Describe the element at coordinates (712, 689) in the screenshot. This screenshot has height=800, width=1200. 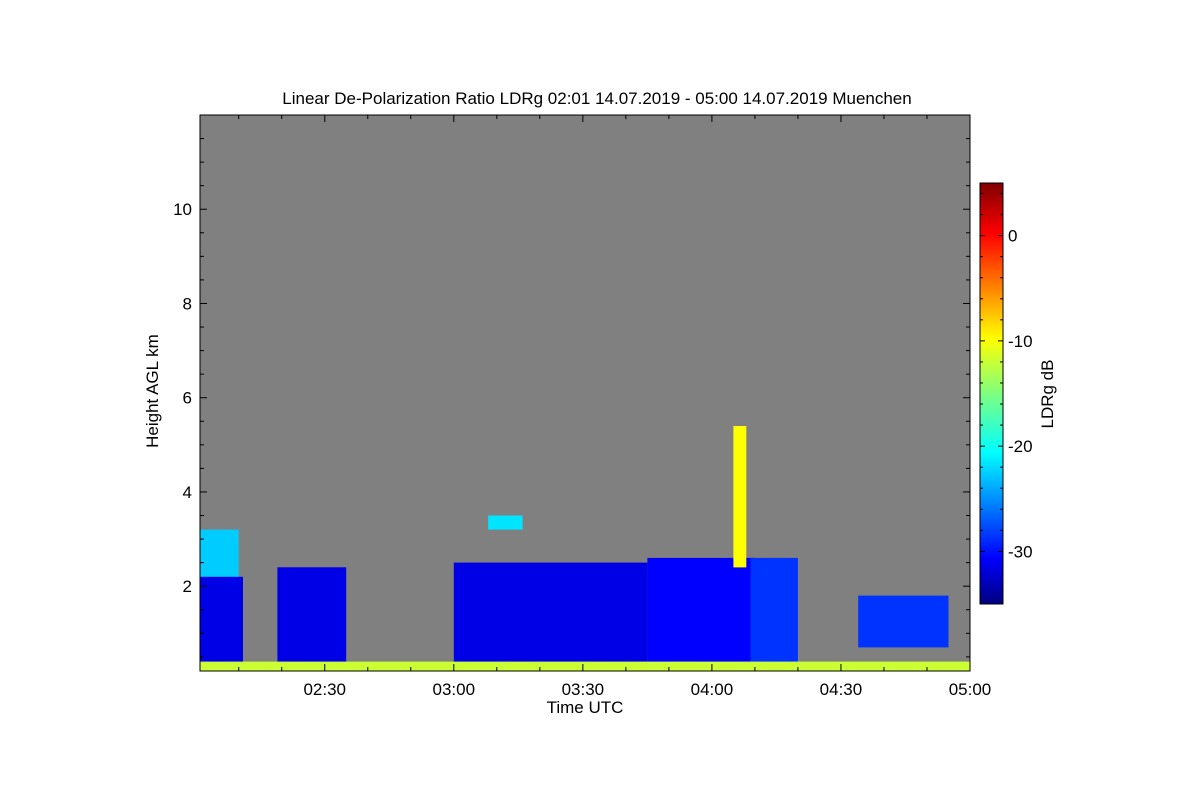
I see `x-tick-label: 04:00` at that location.